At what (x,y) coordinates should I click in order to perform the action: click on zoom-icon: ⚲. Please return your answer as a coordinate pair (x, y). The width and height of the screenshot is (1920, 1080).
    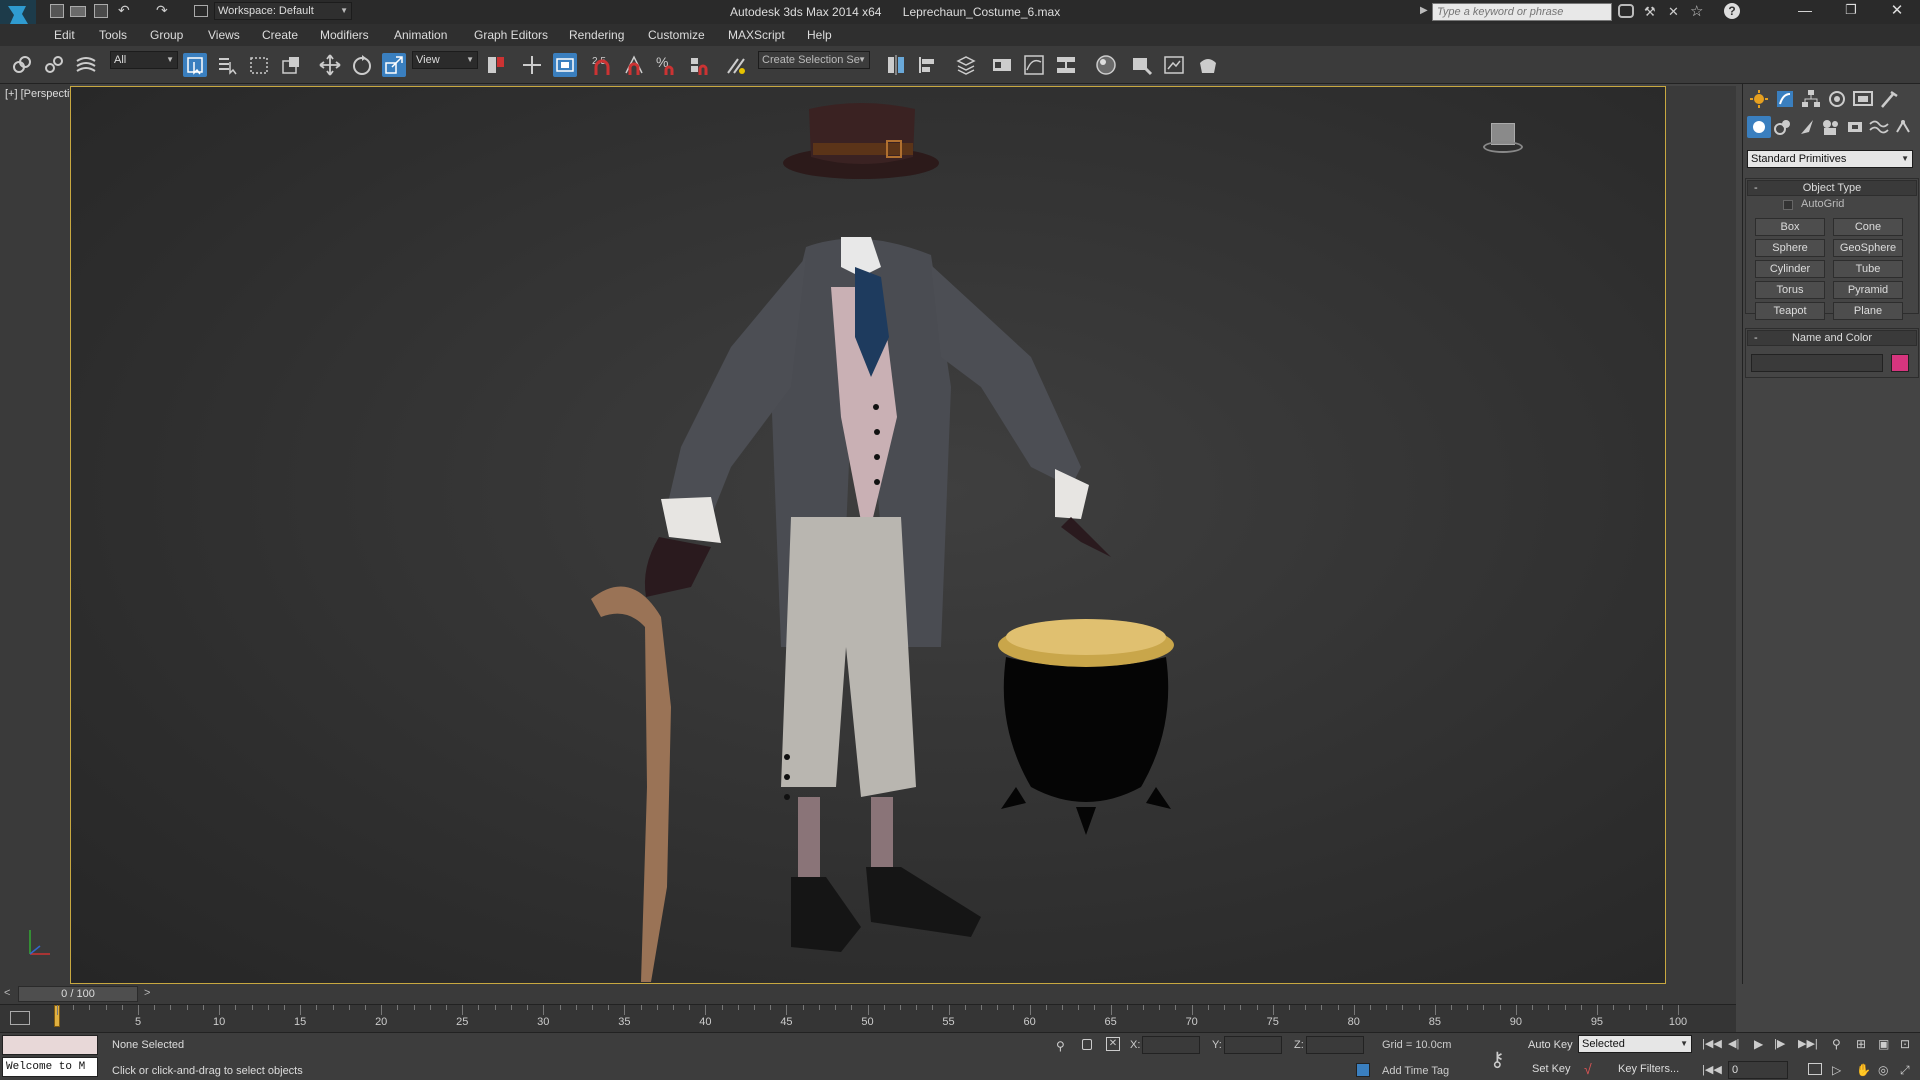
    Looking at the image, I should click on (1836, 1044).